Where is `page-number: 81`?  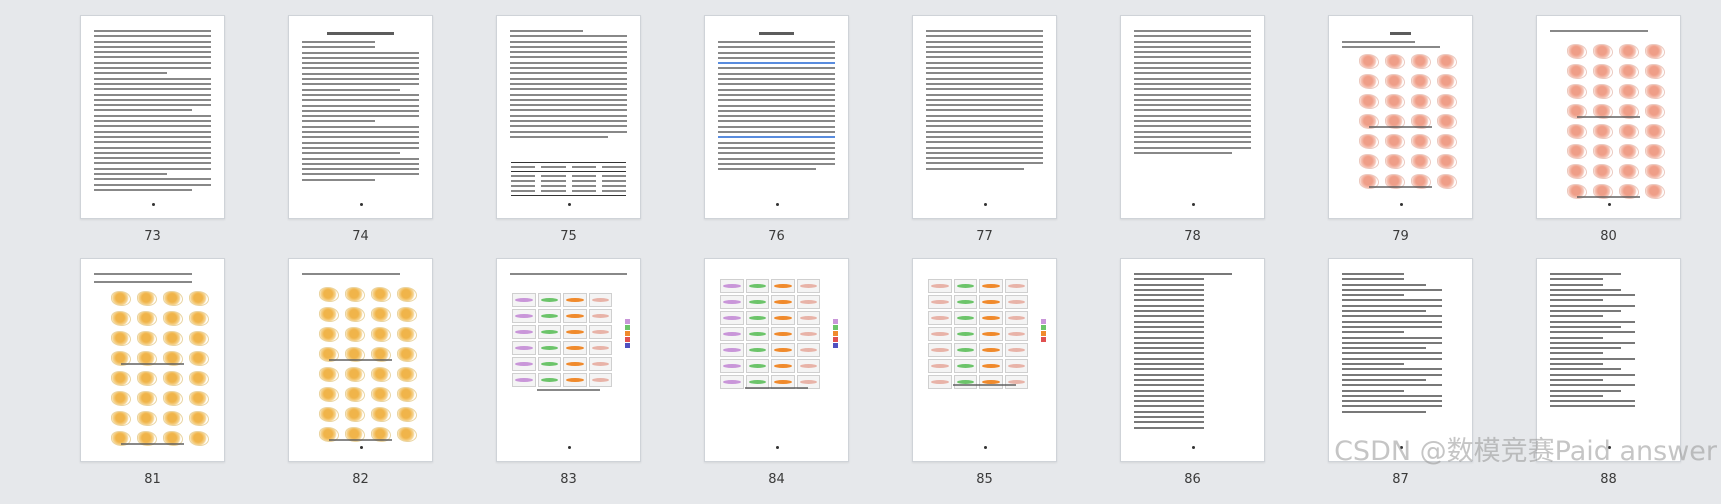 page-number: 81 is located at coordinates (152, 479).